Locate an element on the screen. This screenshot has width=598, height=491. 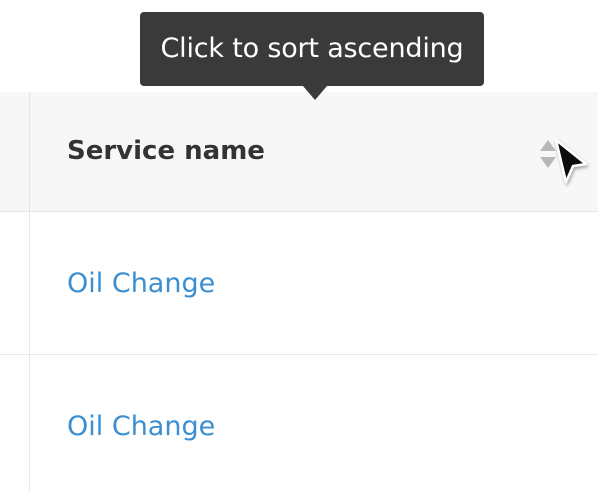
sort-tooltip: Click to sort ascending is located at coordinates (312, 49).